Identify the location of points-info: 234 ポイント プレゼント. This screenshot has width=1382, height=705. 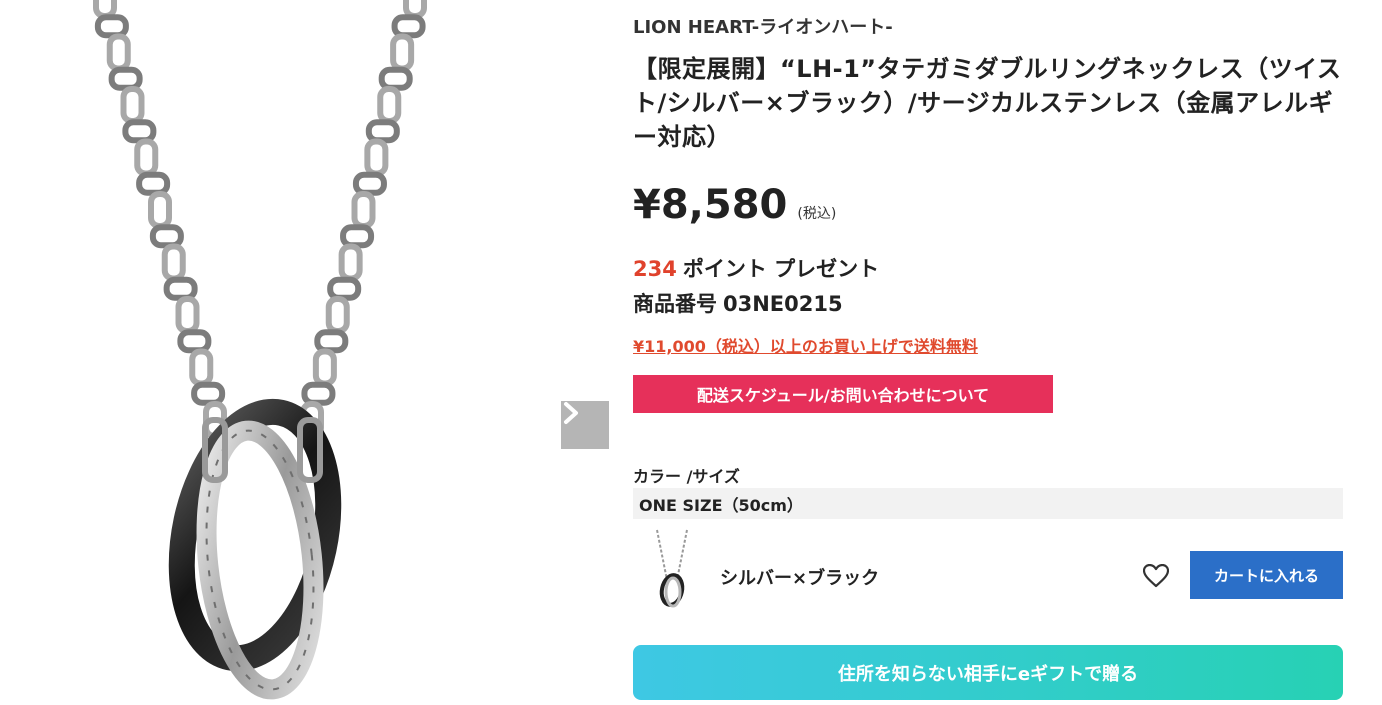
(756, 268).